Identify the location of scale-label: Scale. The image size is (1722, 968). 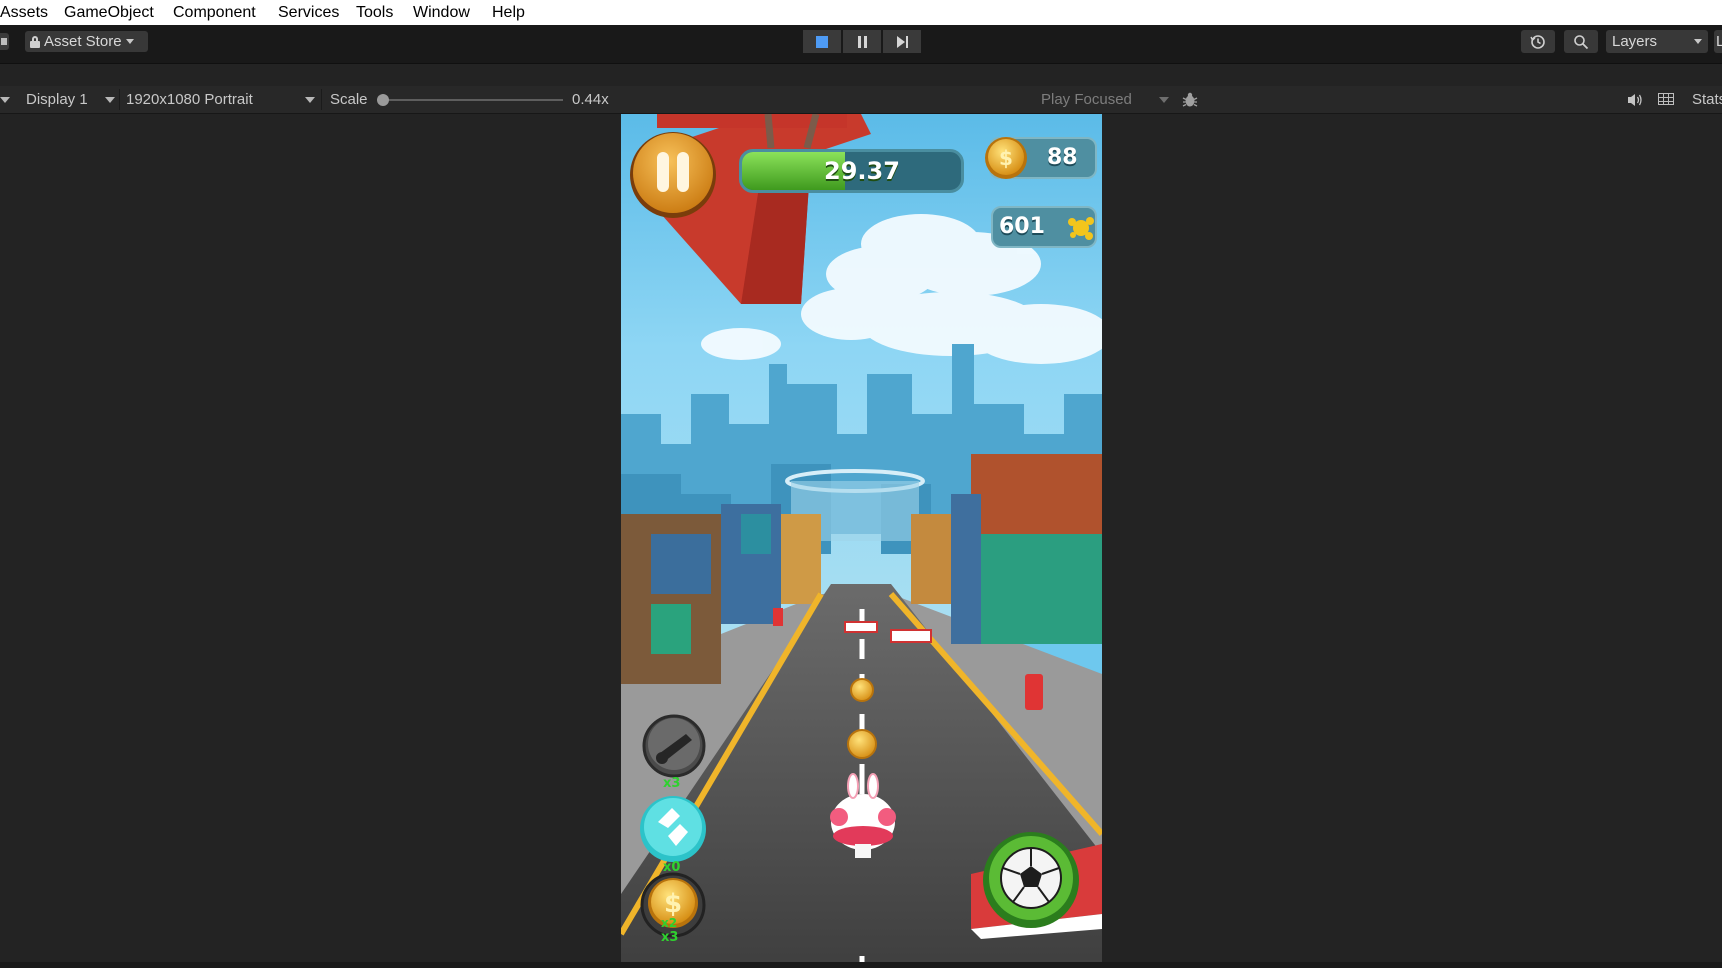
(349, 99).